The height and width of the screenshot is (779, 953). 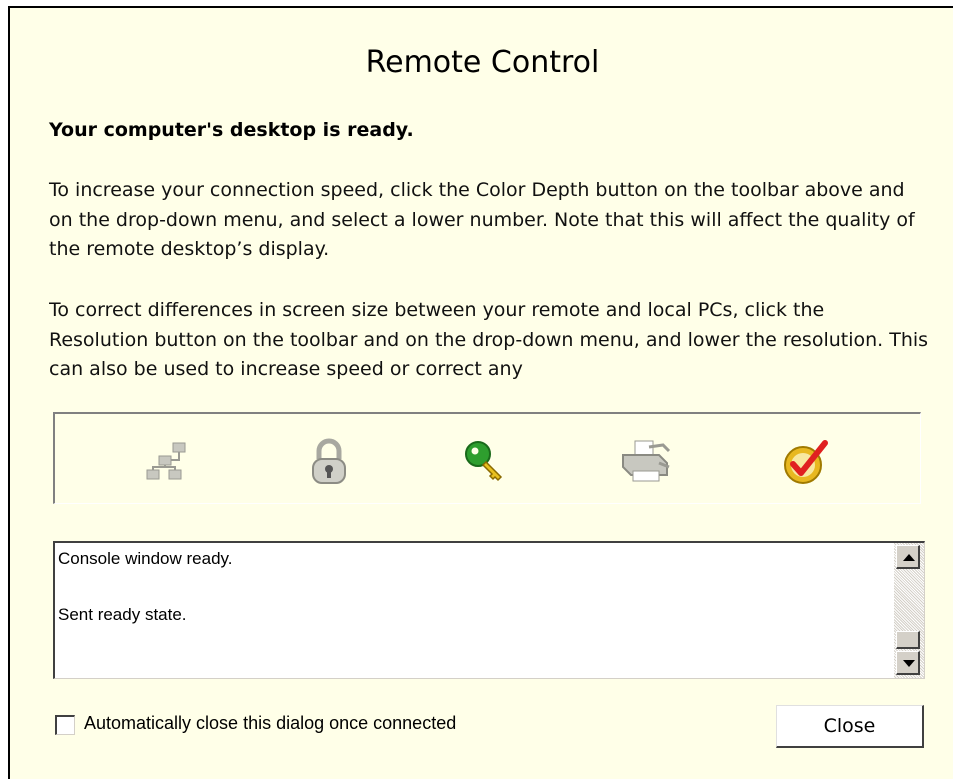 What do you see at coordinates (65, 725) in the screenshot?
I see `auto-close-checkbox` at bounding box center [65, 725].